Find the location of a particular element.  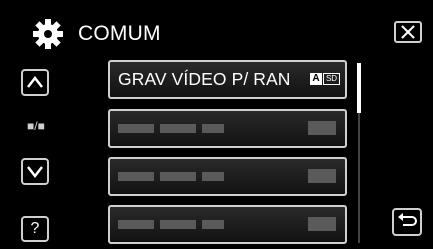

back-button is located at coordinates (407, 222).